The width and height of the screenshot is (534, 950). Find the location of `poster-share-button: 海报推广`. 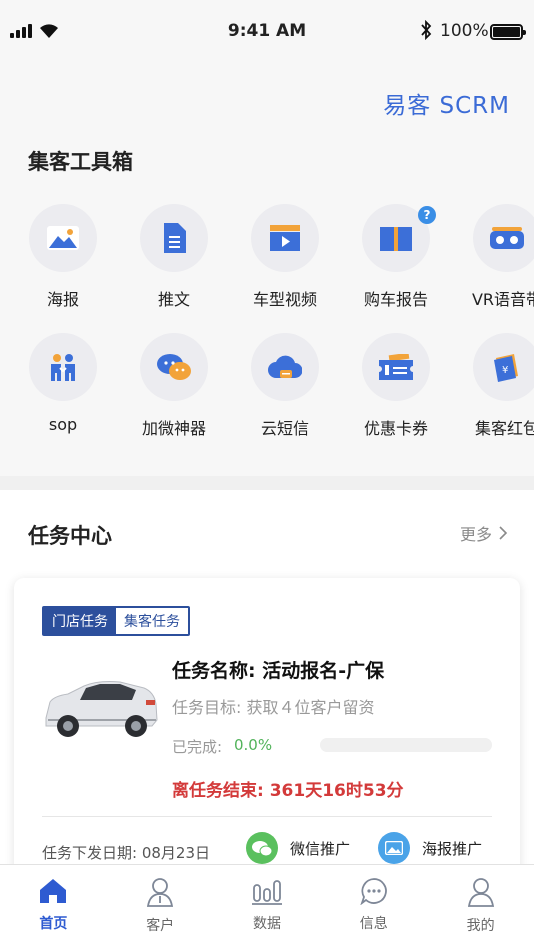

poster-share-button: 海报推广 is located at coordinates (430, 848).